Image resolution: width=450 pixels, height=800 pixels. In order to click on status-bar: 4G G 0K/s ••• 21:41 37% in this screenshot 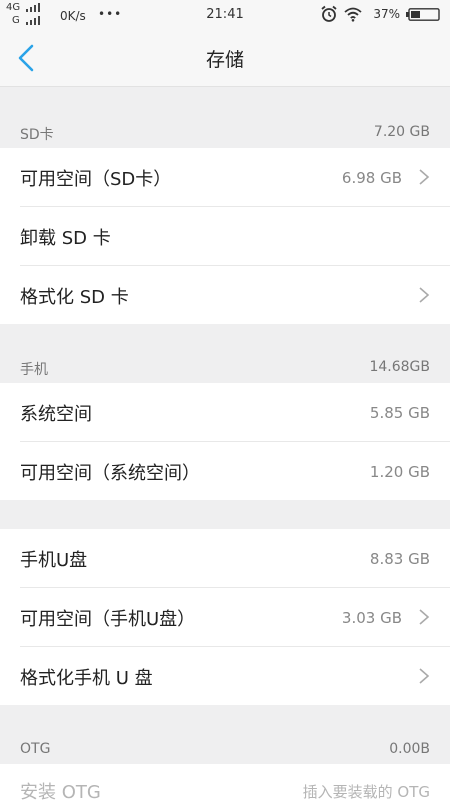, I will do `click(225, 15)`.